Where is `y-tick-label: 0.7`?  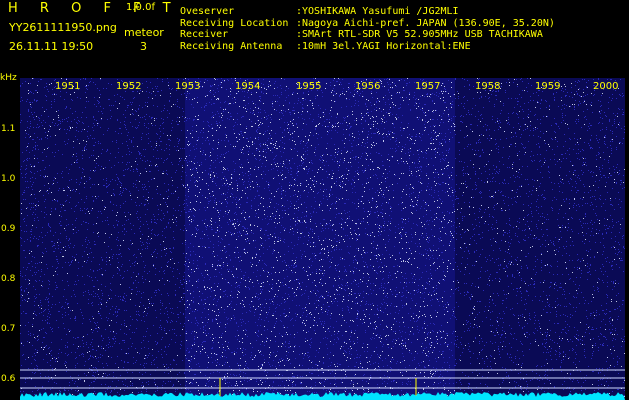
y-tick-label: 0.7 is located at coordinates (8, 329).